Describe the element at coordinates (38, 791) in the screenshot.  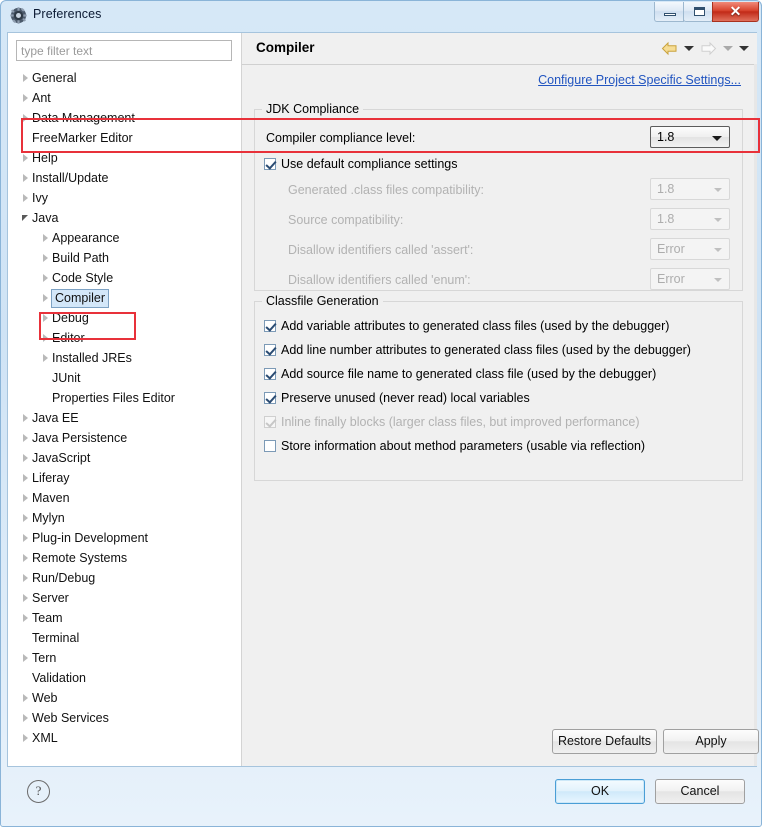
I see `help-question-icon: ?` at that location.